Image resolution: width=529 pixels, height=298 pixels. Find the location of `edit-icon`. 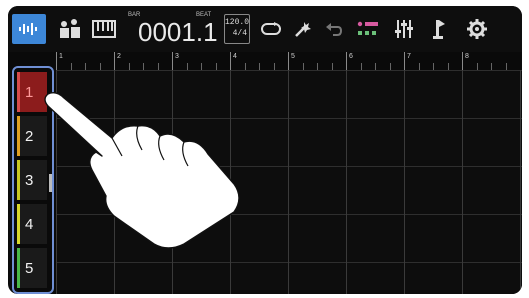

edit-icon is located at coordinates (367, 28).